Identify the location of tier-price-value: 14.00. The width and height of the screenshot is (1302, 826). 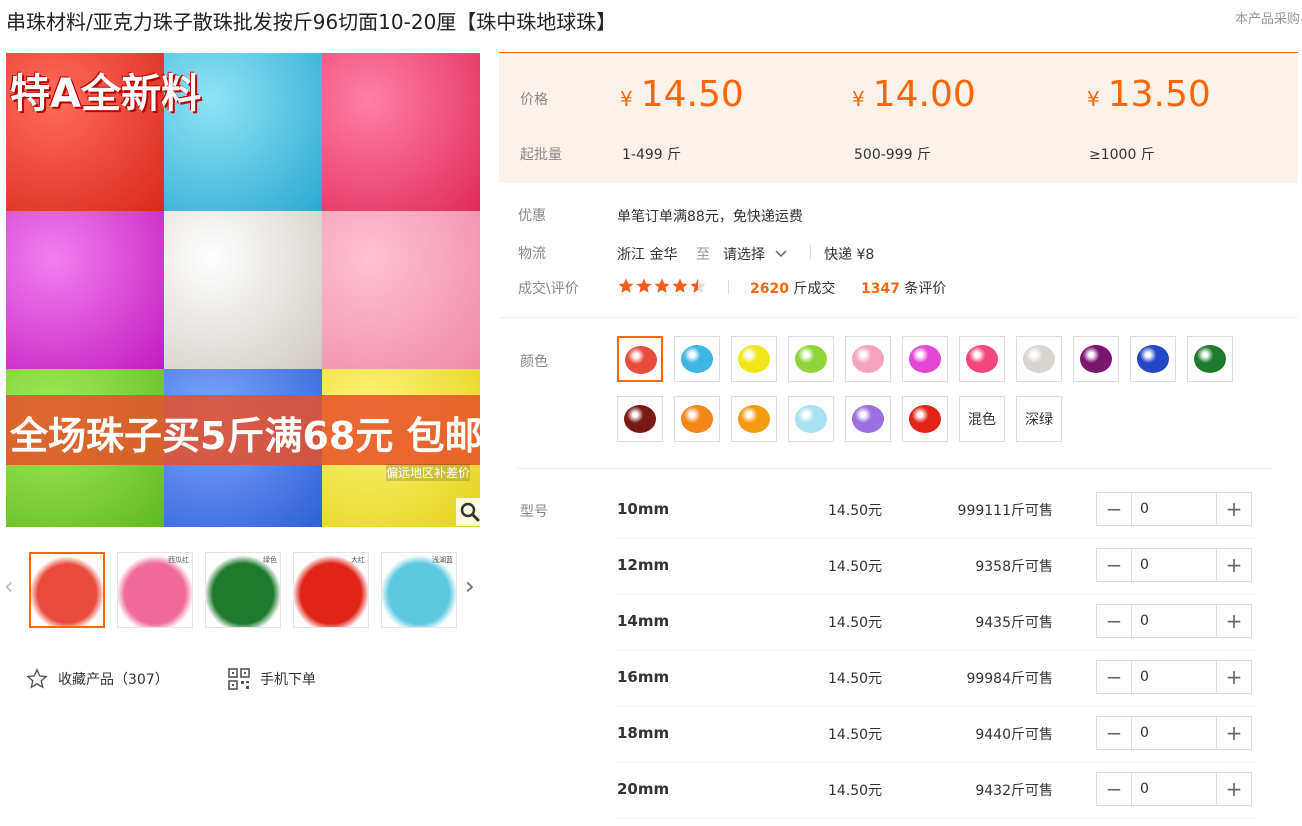
(924, 94).